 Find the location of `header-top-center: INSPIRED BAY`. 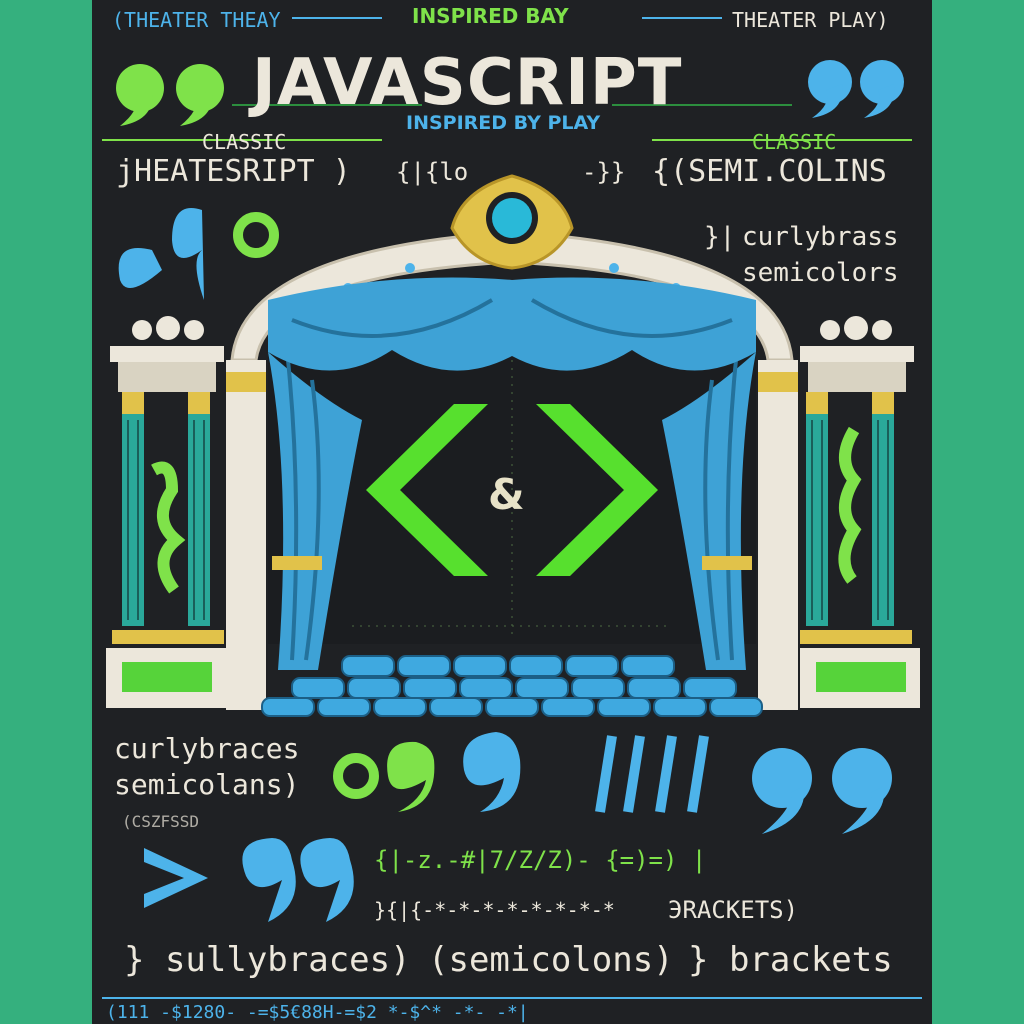

header-top-center: INSPIRED BAY is located at coordinates (490, 16).